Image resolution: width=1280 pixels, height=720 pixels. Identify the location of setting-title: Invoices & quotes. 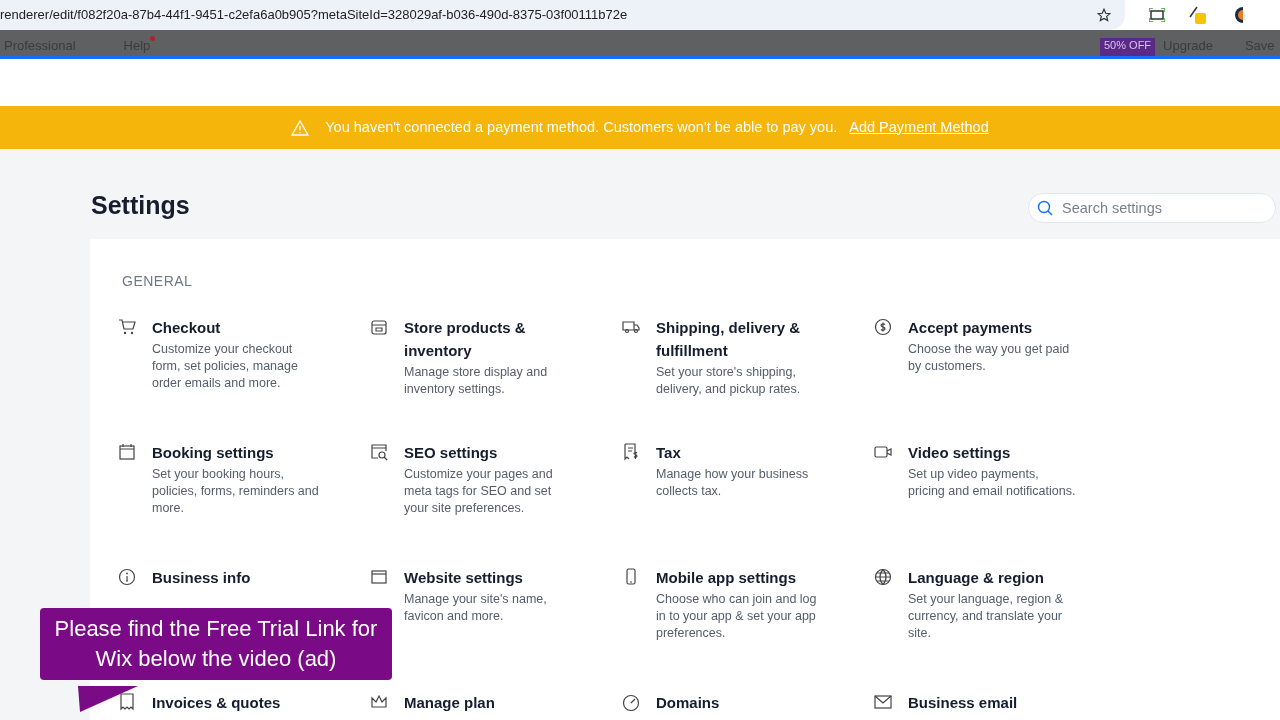
(216, 702).